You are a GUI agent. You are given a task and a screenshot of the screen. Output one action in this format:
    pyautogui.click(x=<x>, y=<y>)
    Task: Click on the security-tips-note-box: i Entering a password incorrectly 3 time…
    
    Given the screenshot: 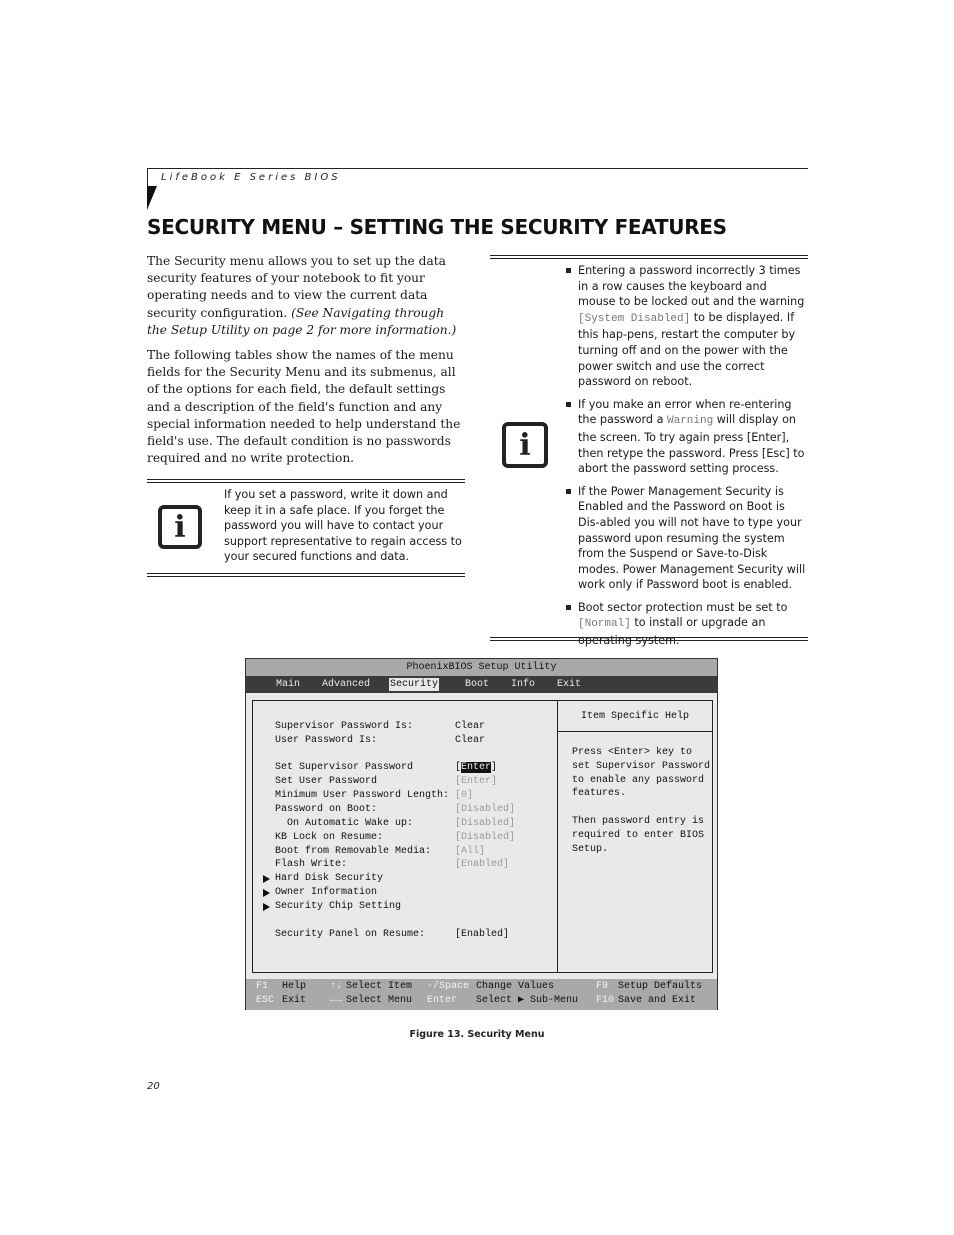 What is the action you would take?
    pyautogui.click(x=649, y=451)
    